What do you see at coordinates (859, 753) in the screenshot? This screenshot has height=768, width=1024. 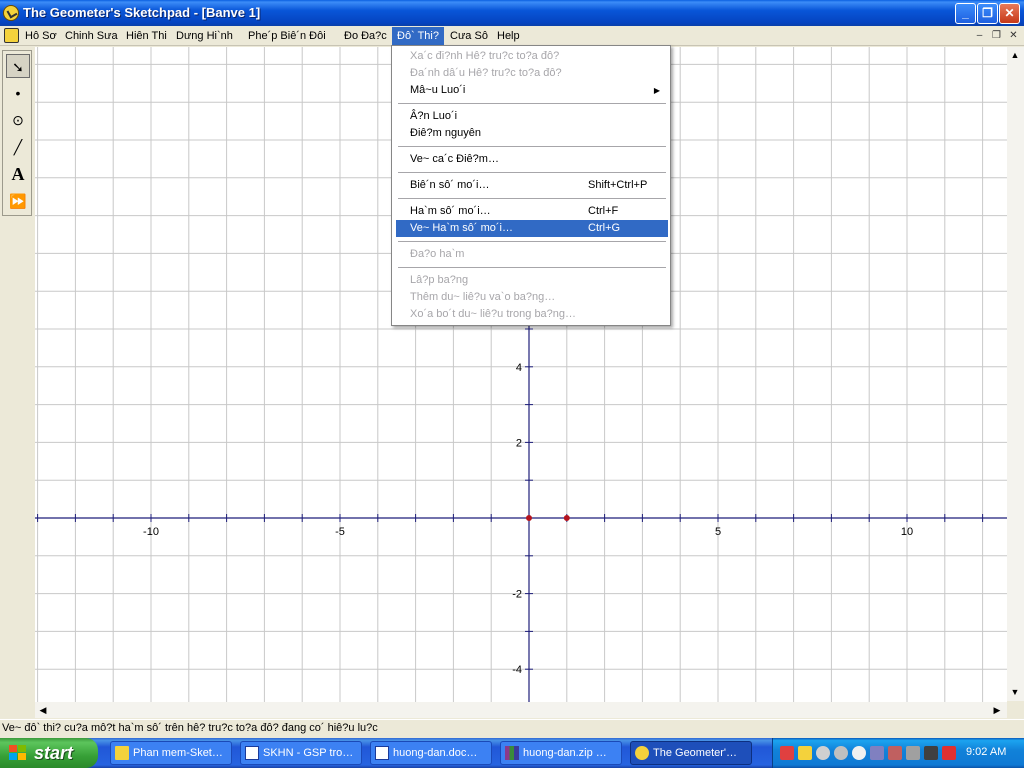 I see `tray-download-icon` at bounding box center [859, 753].